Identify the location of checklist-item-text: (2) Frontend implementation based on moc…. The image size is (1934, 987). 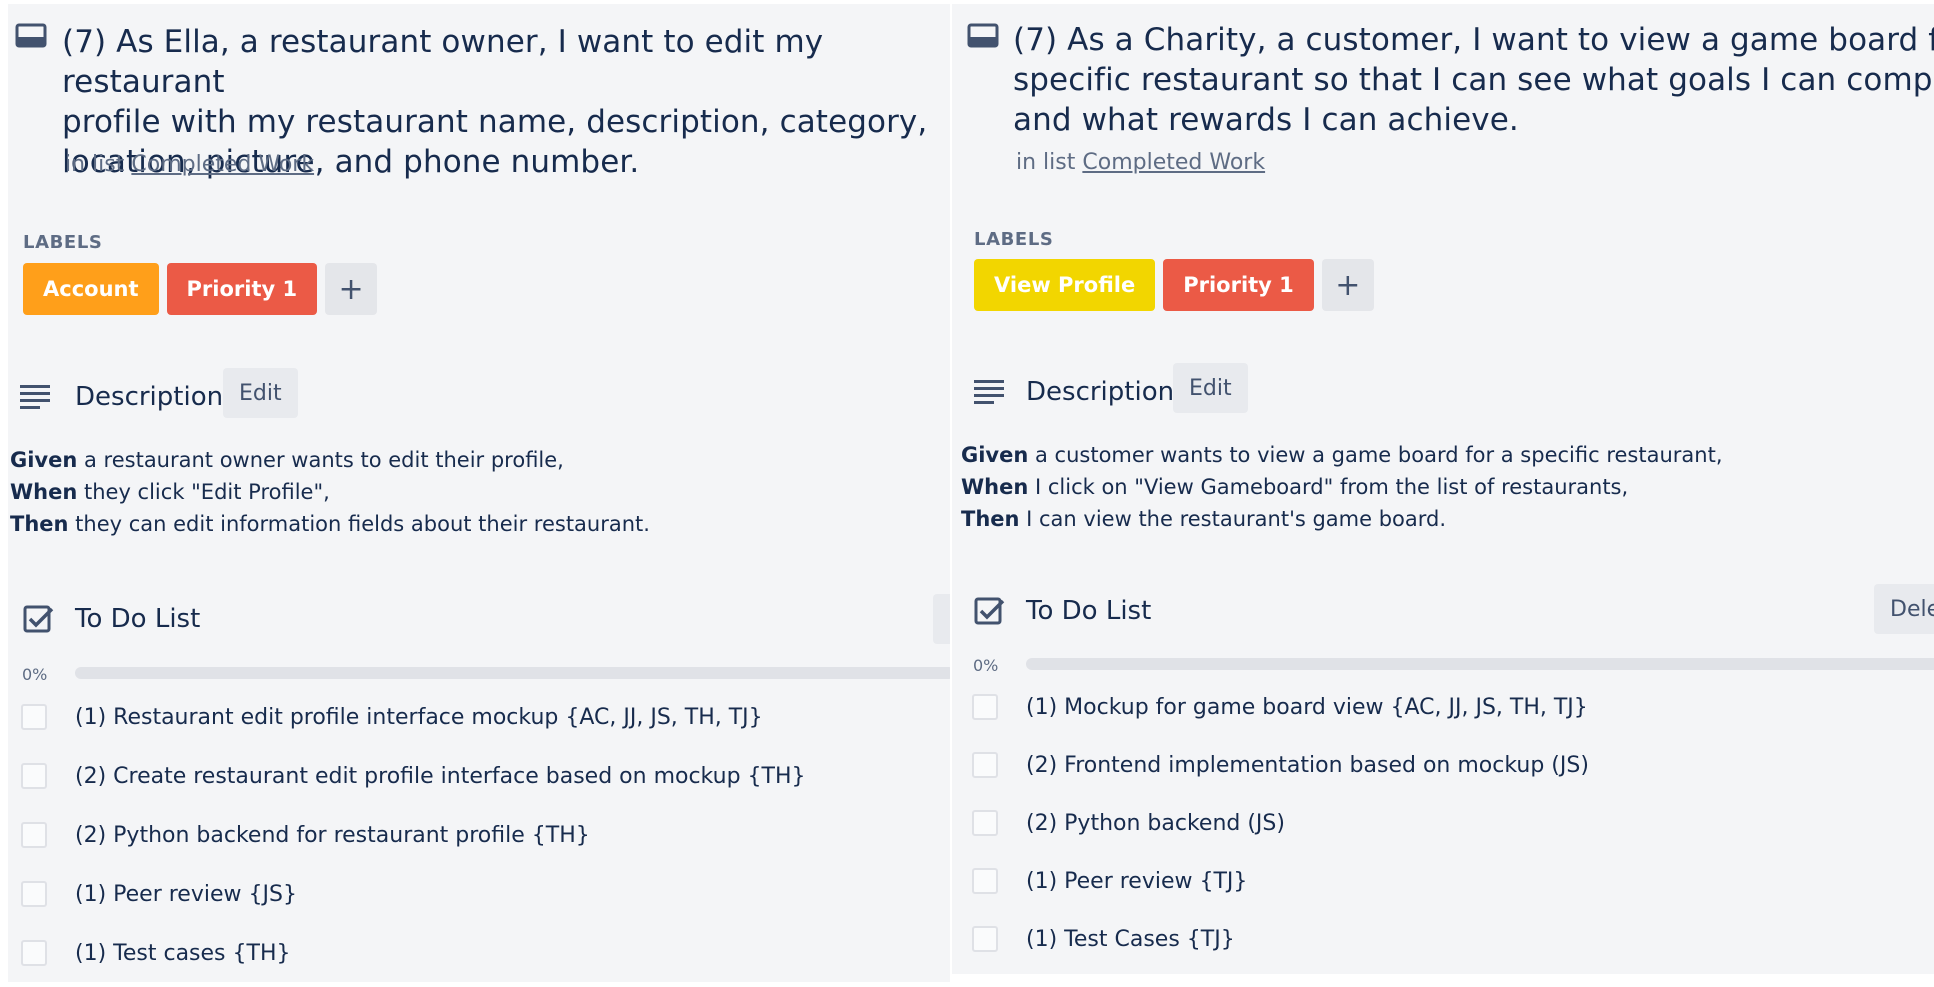
(1307, 765).